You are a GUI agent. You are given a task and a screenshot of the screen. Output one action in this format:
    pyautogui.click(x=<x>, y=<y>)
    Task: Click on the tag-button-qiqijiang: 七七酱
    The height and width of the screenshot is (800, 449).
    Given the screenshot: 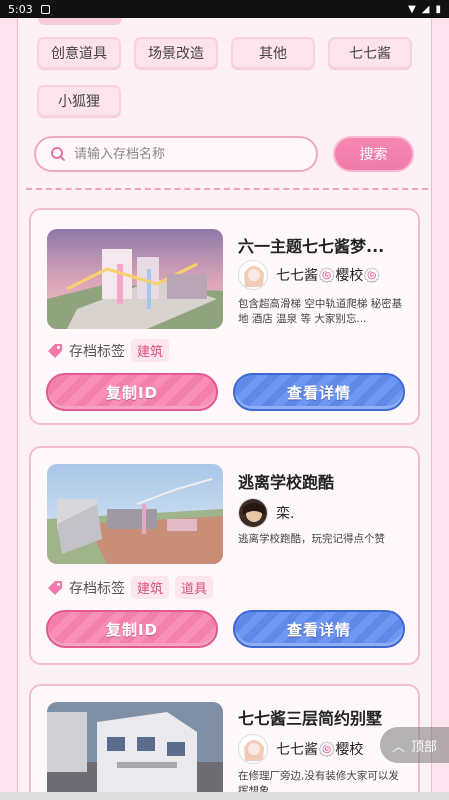 What is the action you would take?
    pyautogui.click(x=370, y=53)
    